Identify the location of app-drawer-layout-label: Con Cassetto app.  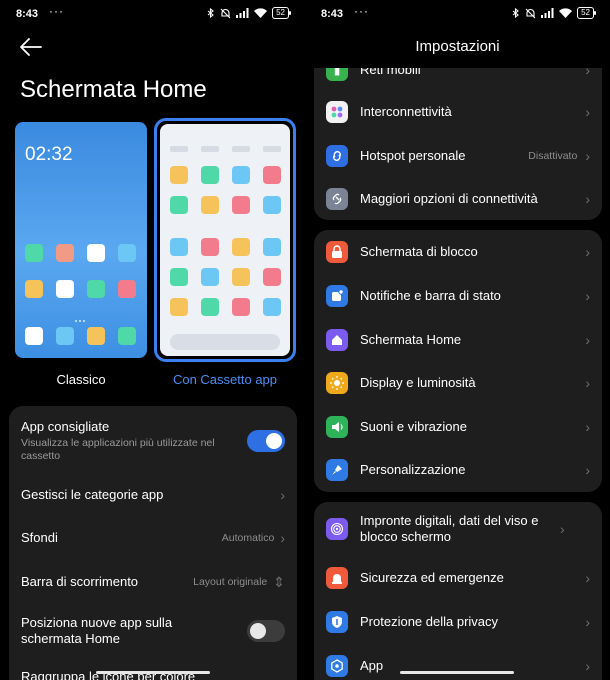
(225, 379).